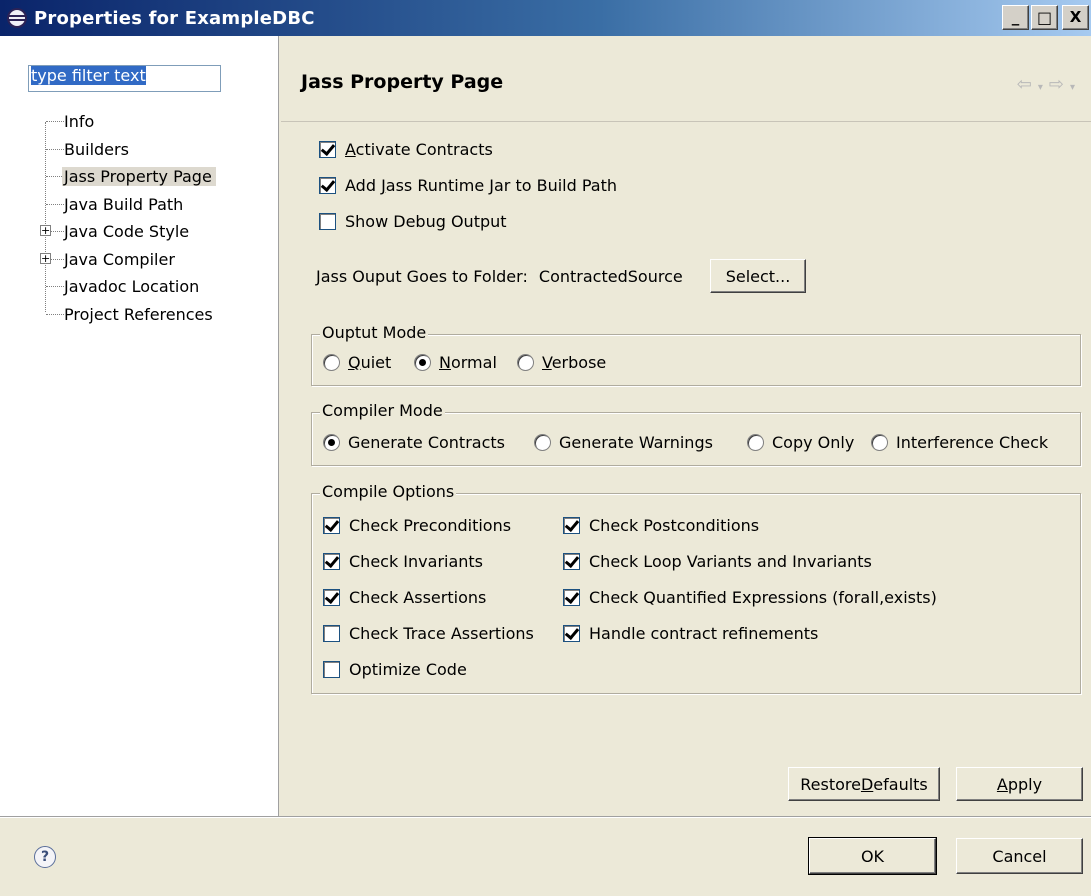  I want to click on output-folder-value: ContractedSource, so click(610, 276).